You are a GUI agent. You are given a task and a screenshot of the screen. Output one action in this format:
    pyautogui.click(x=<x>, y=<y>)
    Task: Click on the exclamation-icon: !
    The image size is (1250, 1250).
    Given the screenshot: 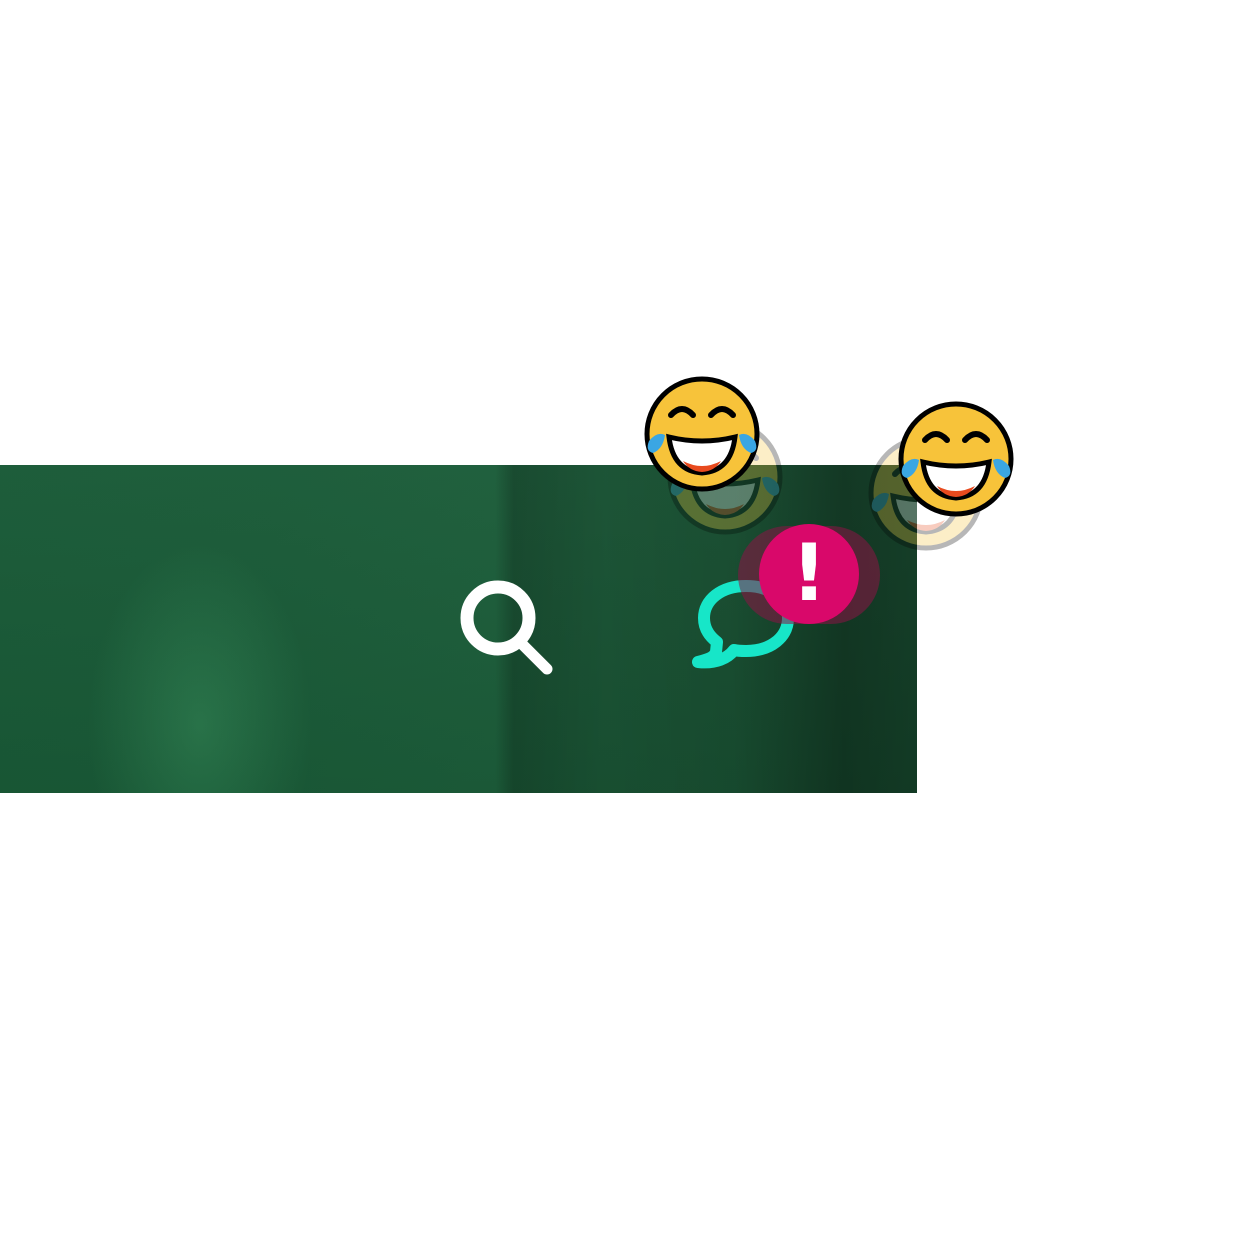 What is the action you would take?
    pyautogui.click(x=809, y=574)
    